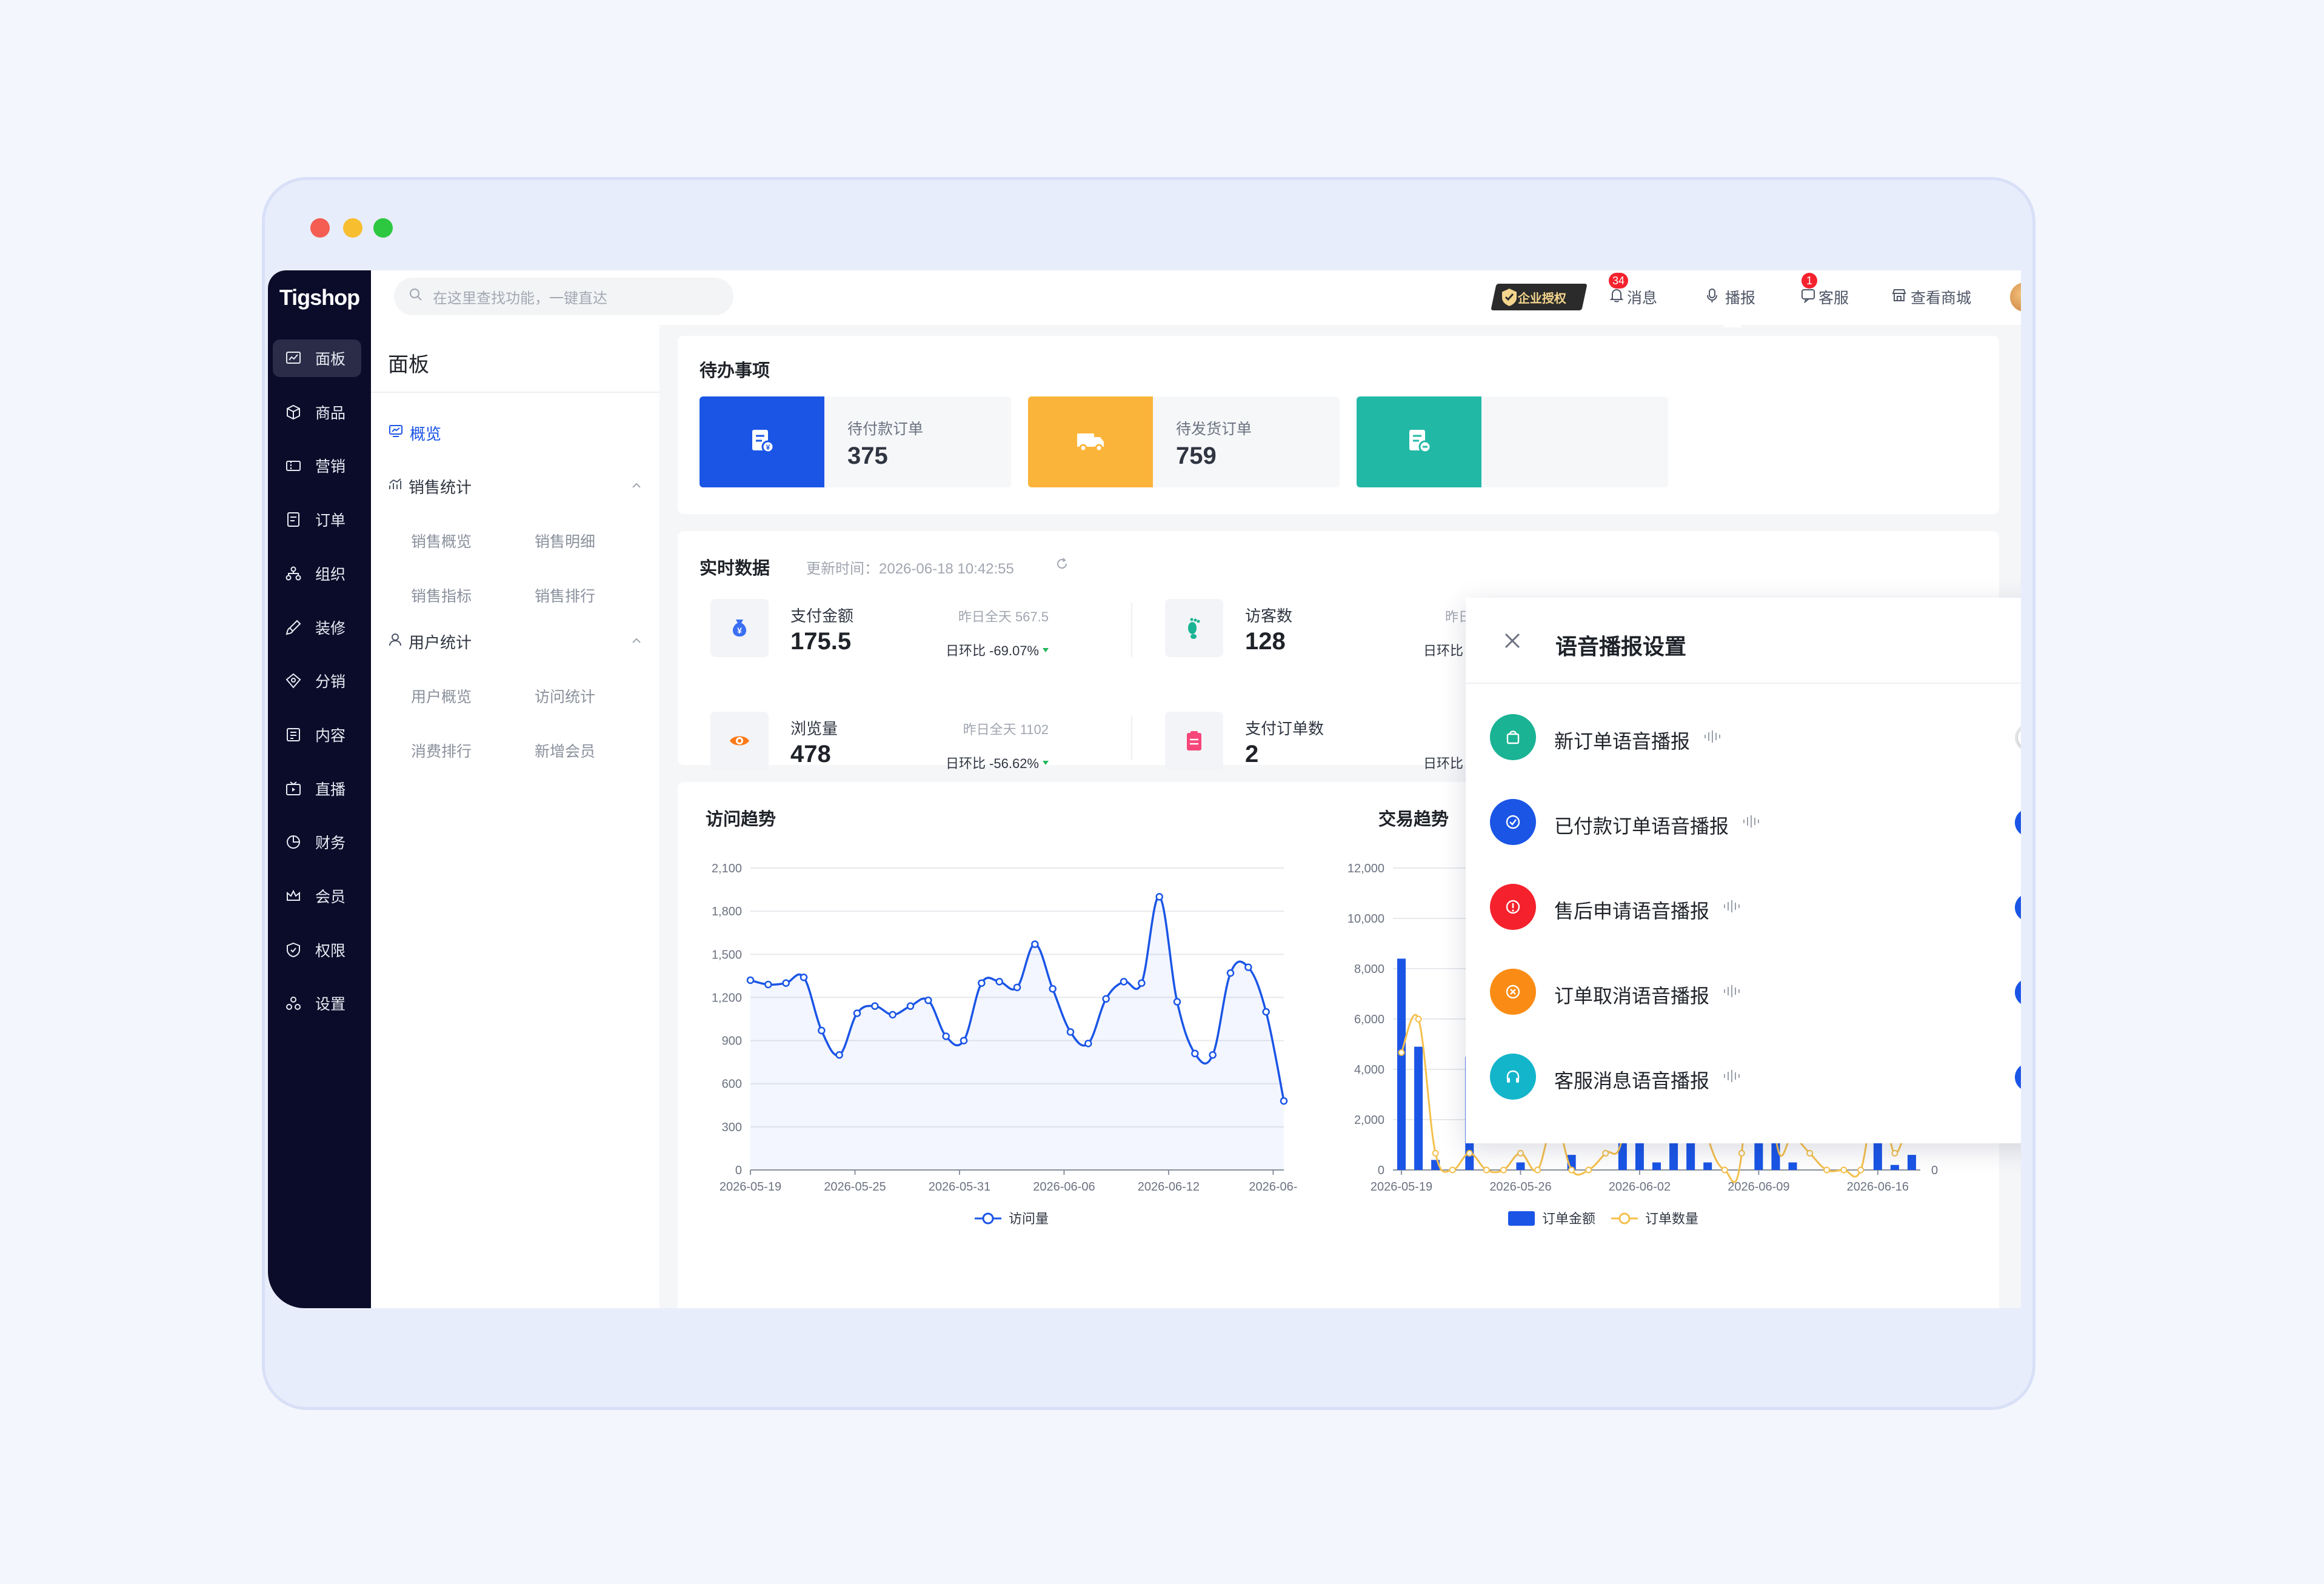  Describe the element at coordinates (1941, 298) in the screenshot. I see `view-store-label: 查看商城` at that location.